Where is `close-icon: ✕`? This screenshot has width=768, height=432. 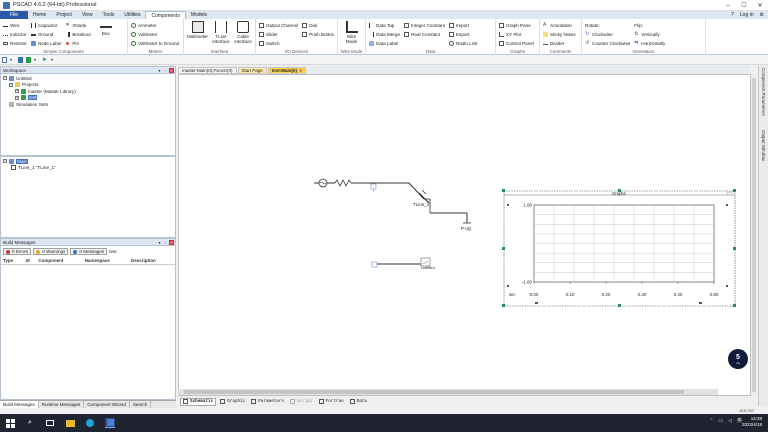 close-icon: ✕ is located at coordinates (760, 5).